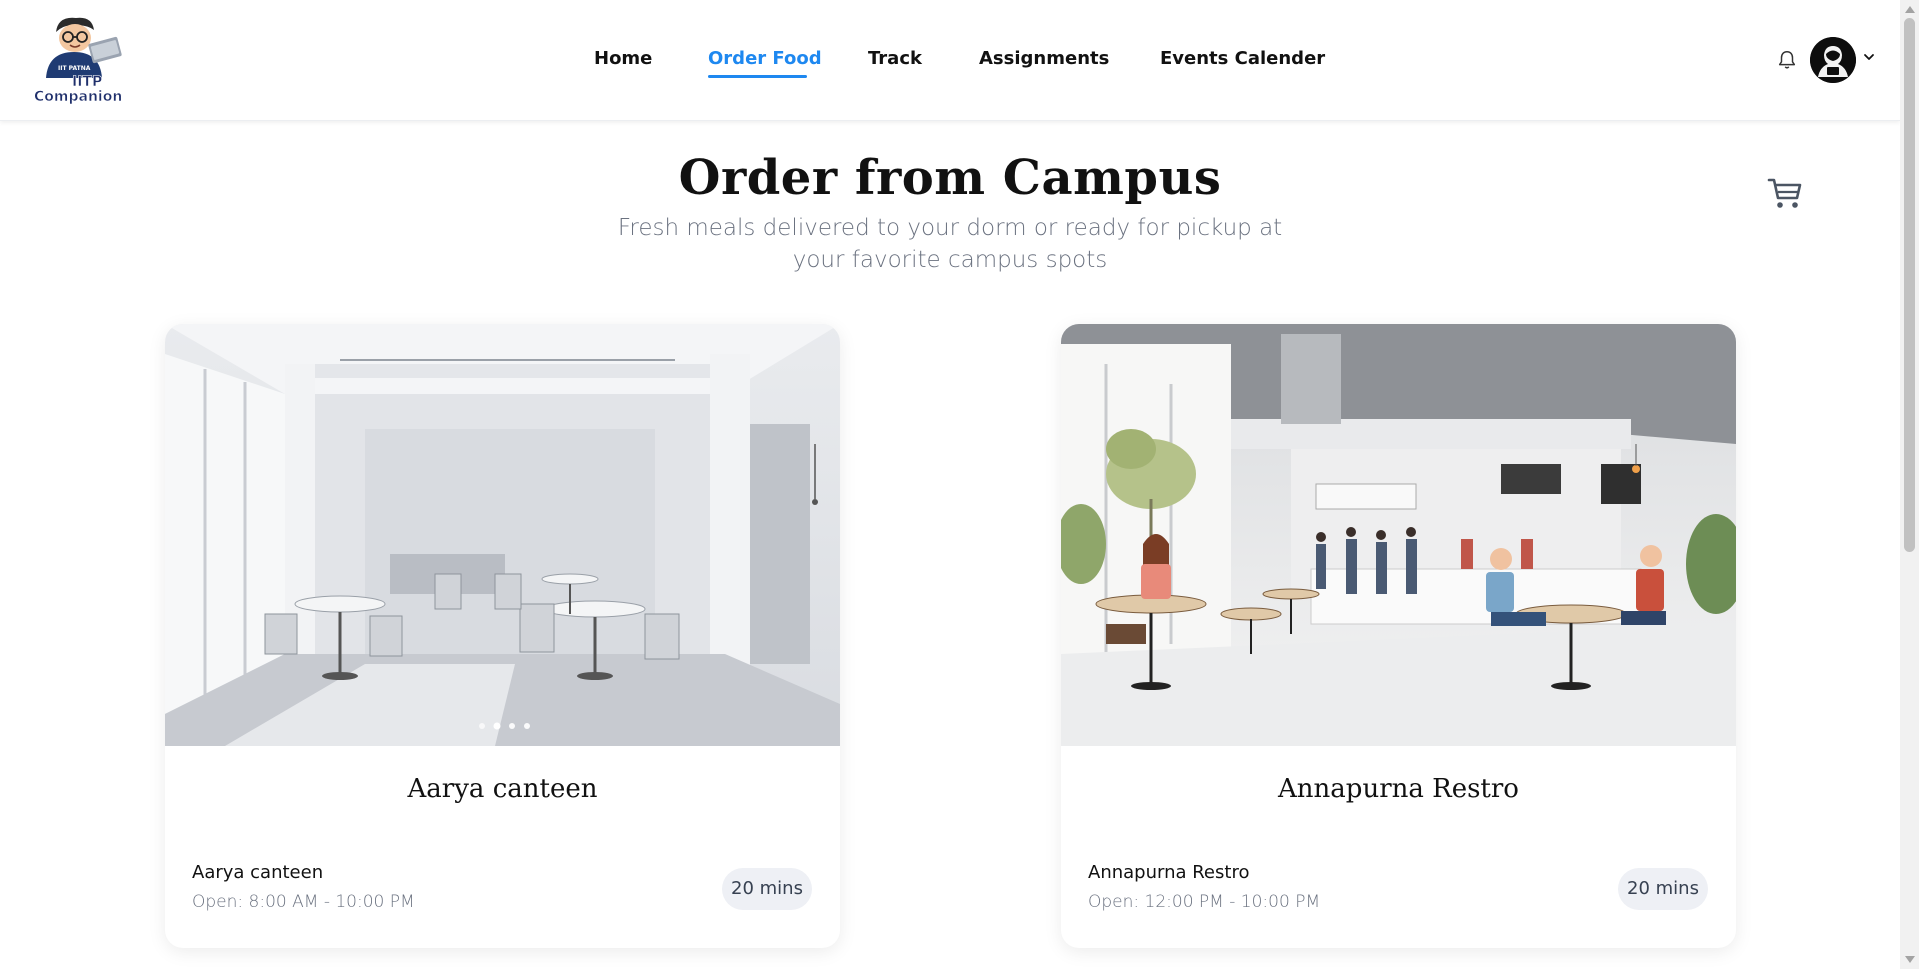 This screenshot has width=1919, height=969. I want to click on nav-order-food: Order Food, so click(765, 58).